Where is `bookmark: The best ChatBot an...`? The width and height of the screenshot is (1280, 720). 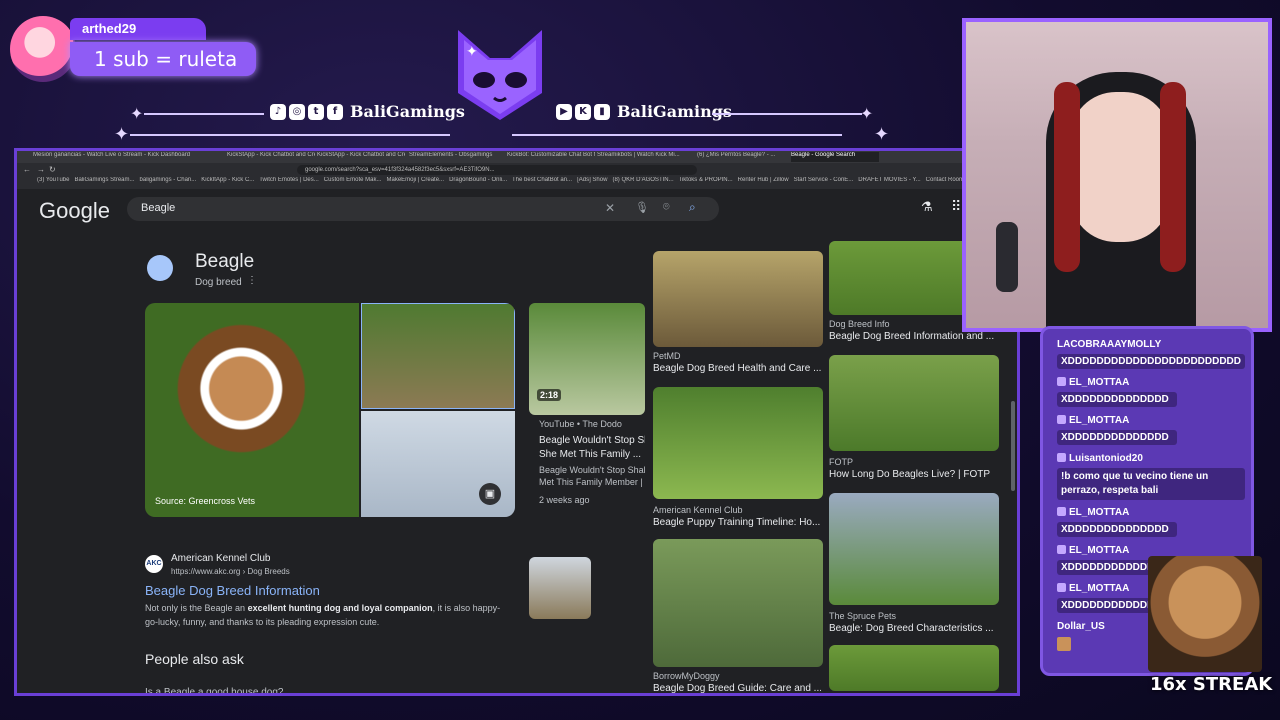 bookmark: The best ChatBot an... is located at coordinates (542, 180).